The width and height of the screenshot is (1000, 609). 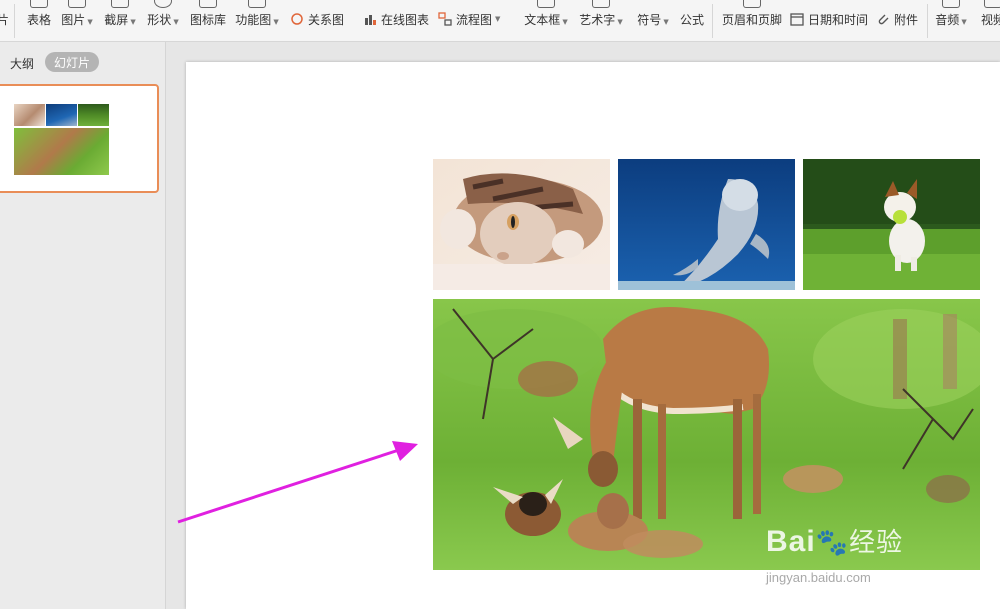 I want to click on dog-picture, so click(x=891, y=224).